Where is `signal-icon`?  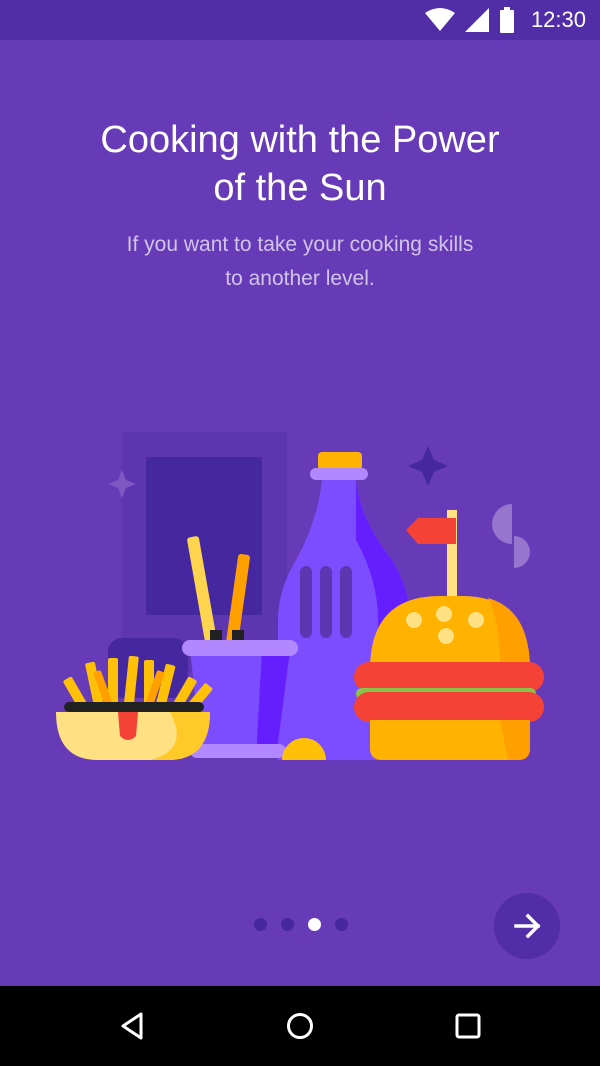 signal-icon is located at coordinates (476, 20).